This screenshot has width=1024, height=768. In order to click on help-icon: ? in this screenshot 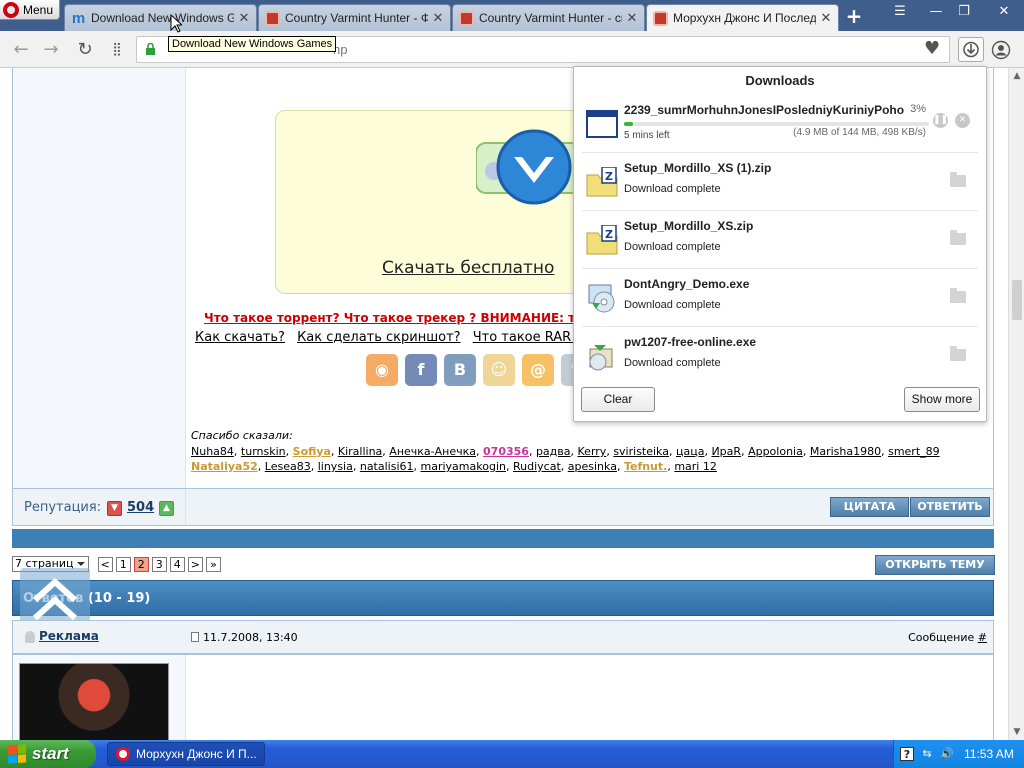, I will do `click(907, 754)`.